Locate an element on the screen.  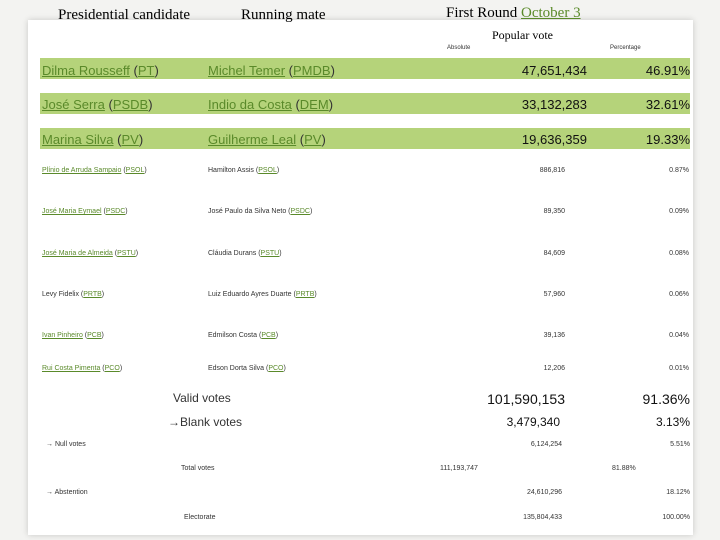
running-mate-name: Luiz Eduardo Ayres Duarte (PRTB) is located at coordinates (262, 294).